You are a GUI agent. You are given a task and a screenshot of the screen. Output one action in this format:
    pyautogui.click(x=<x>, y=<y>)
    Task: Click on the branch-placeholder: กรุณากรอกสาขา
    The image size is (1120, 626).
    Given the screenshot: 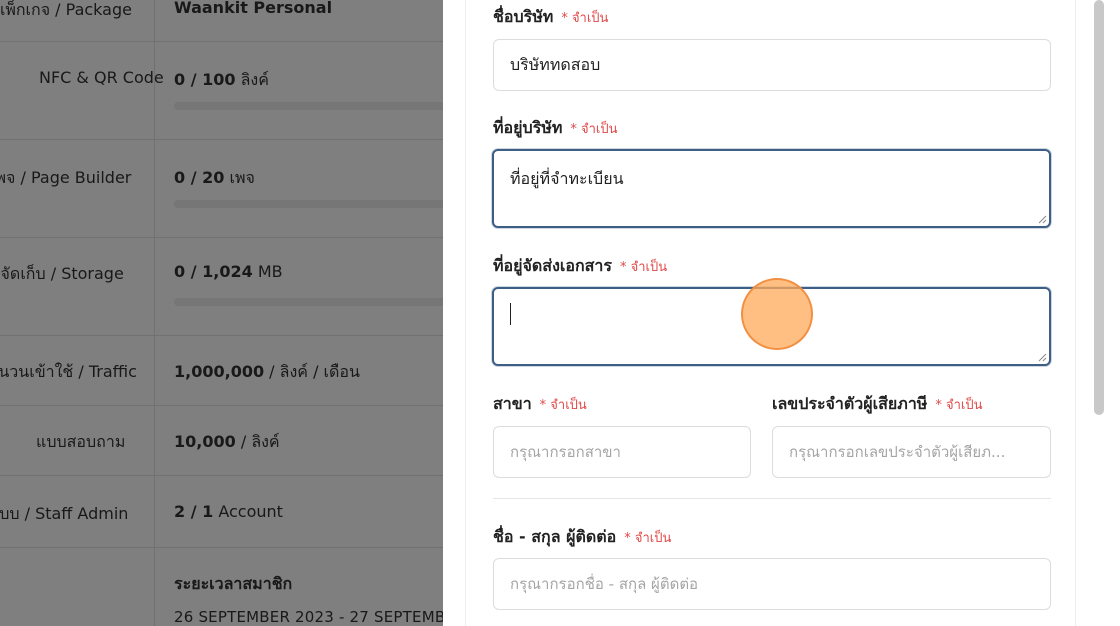 What is the action you would take?
    pyautogui.click(x=565, y=452)
    